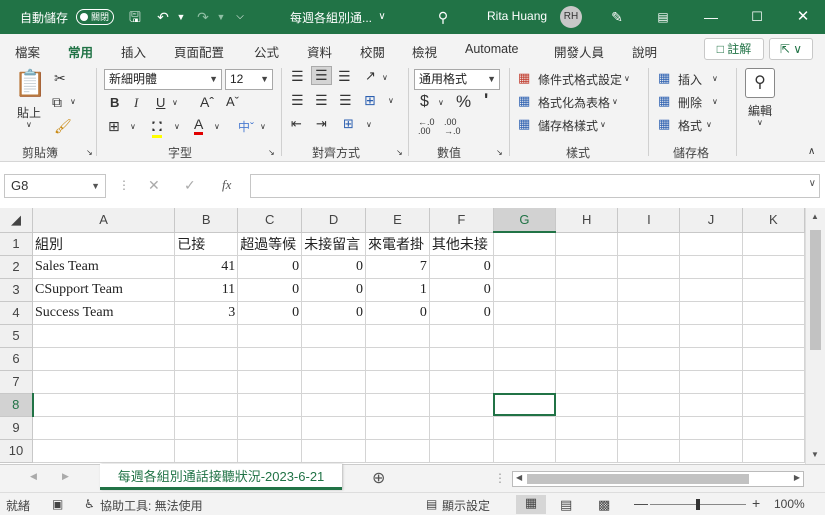 This screenshot has height=515, width=825. Describe the element at coordinates (104, 267) in the screenshot. I see `cell: Sales Team` at that location.